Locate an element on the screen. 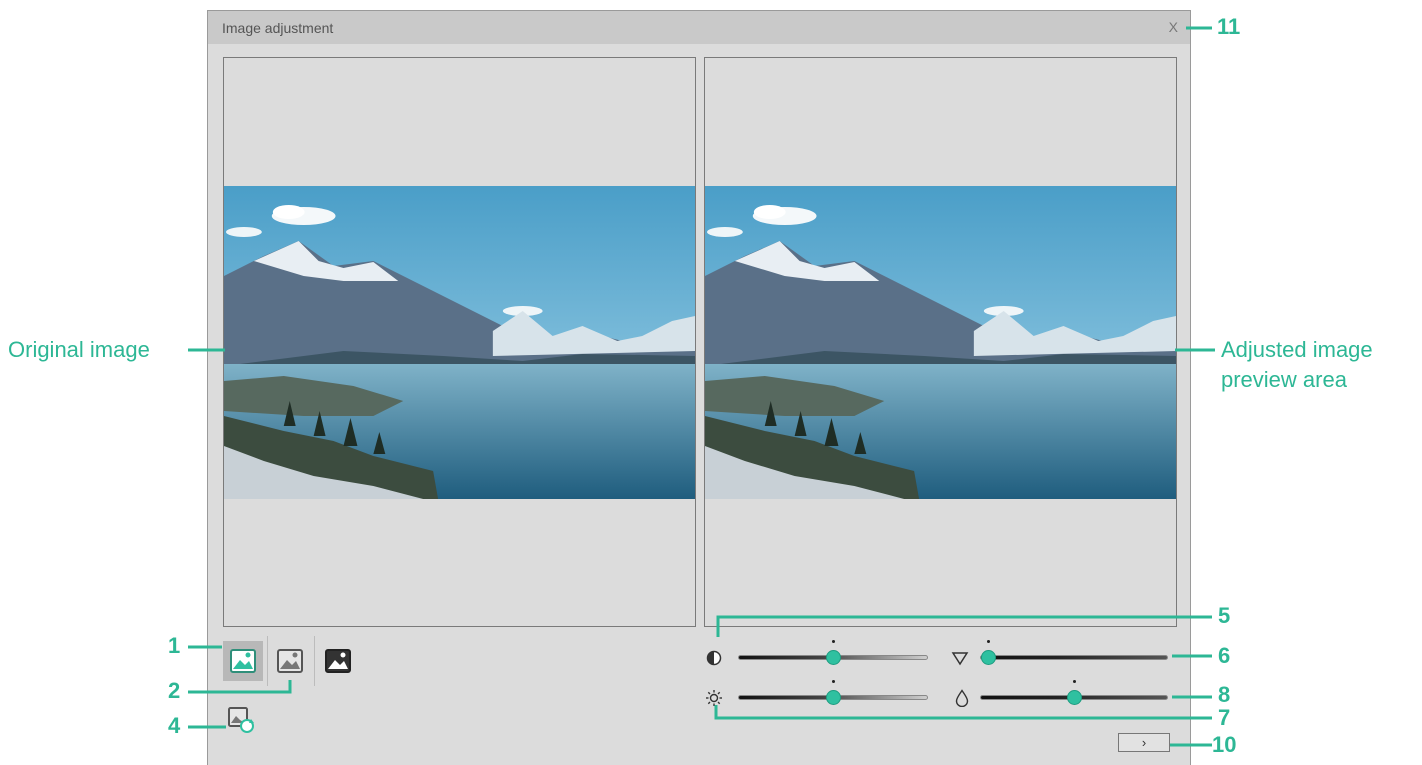  adjusted-image-preview is located at coordinates (940, 342).